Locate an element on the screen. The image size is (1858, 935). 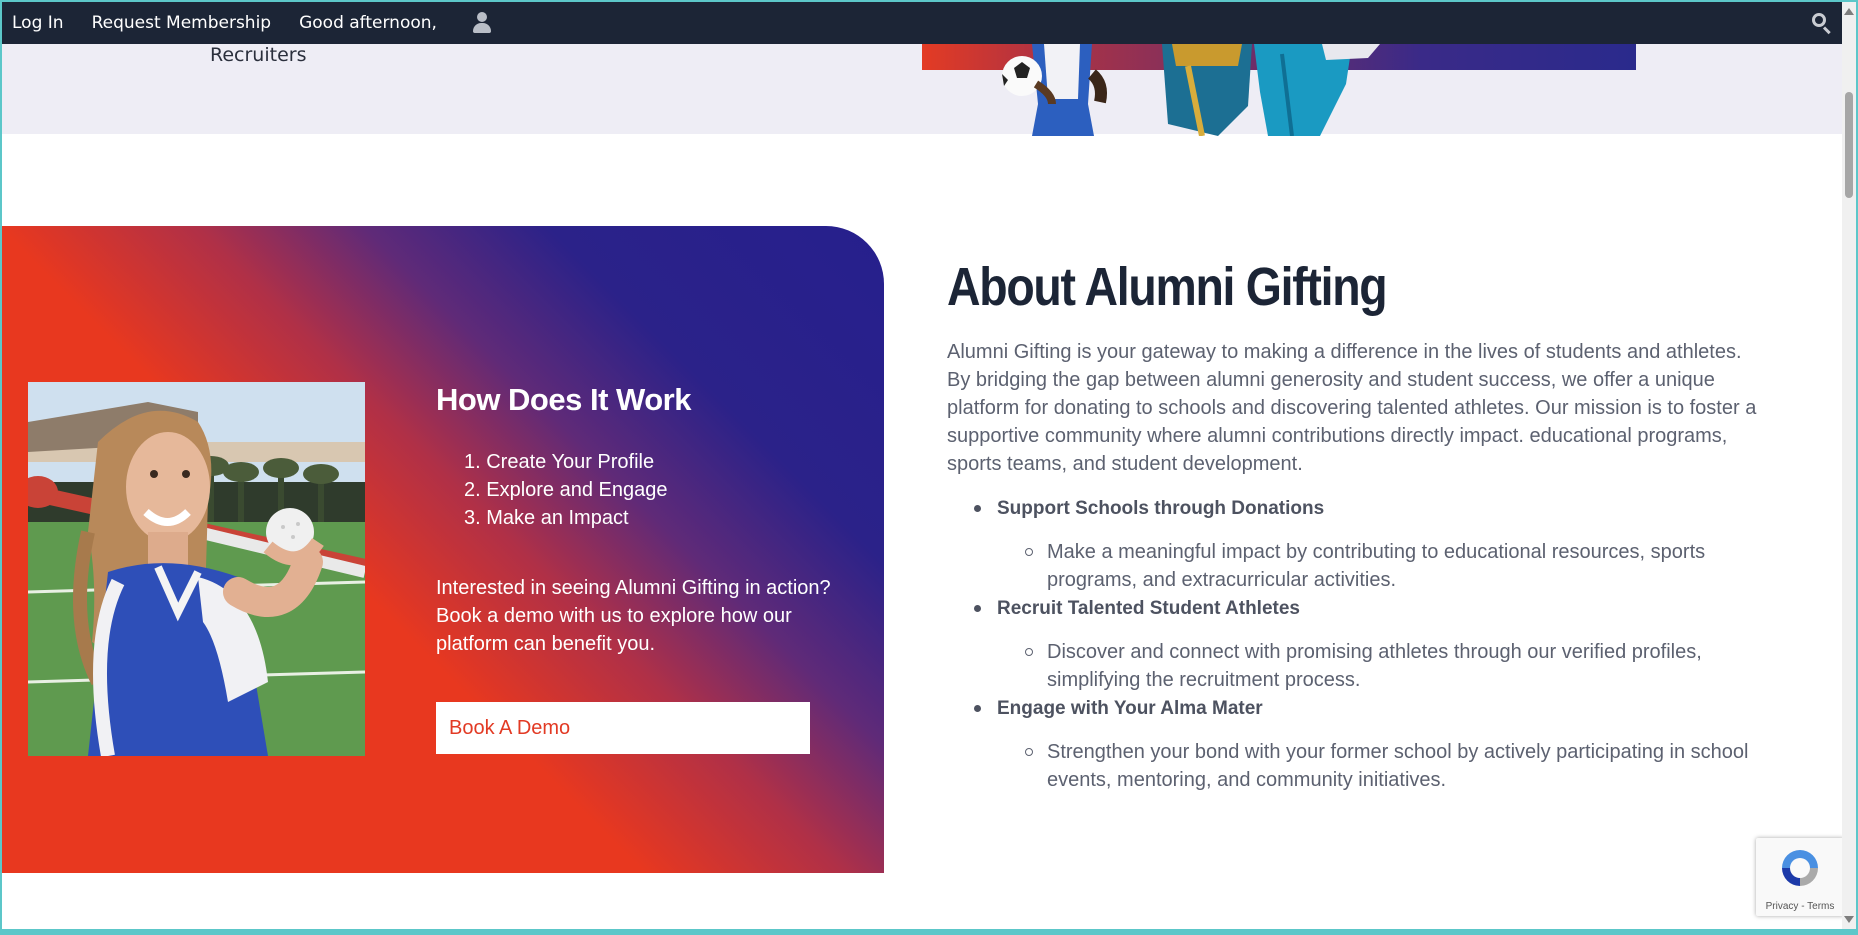
step-item: 2. Explore and Engage is located at coordinates (566, 490).